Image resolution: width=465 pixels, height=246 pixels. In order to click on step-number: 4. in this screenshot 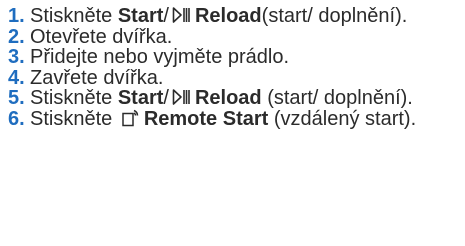, I will do `click(16, 77)`.